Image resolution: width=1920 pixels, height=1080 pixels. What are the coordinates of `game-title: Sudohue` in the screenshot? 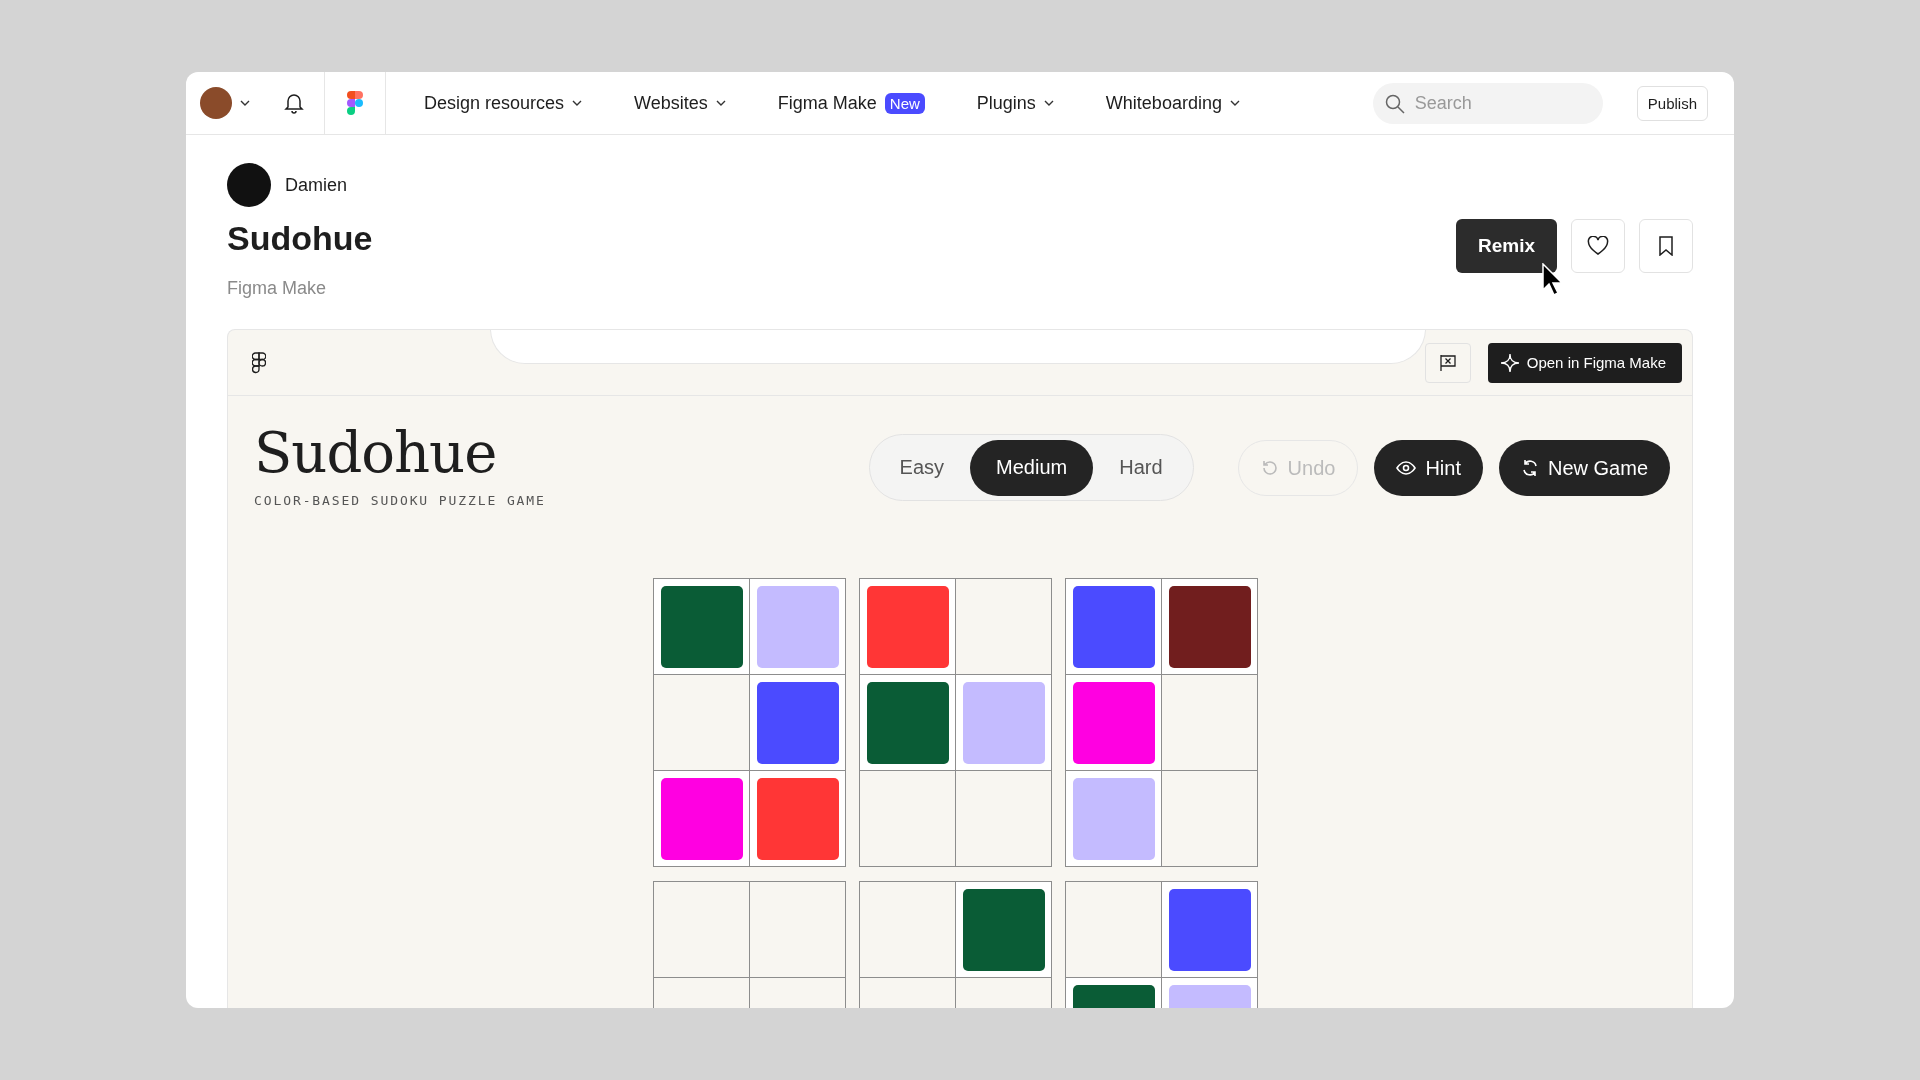 It's located at (376, 453).